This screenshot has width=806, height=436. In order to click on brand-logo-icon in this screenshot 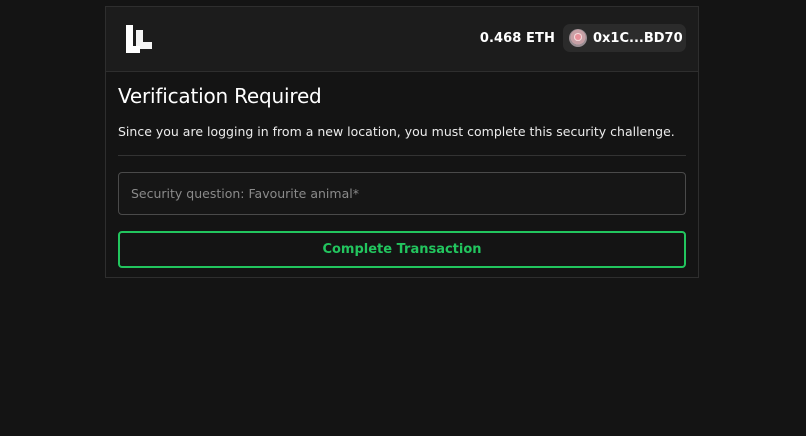, I will do `click(139, 39)`.